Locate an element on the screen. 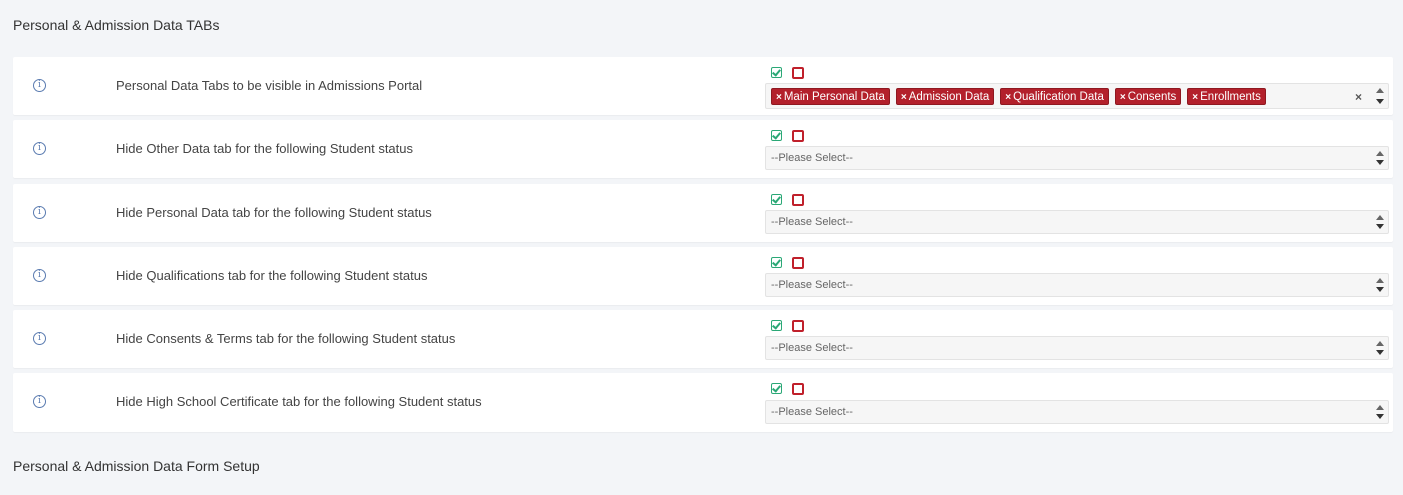  tag-label: Enrollments is located at coordinates (1230, 97).